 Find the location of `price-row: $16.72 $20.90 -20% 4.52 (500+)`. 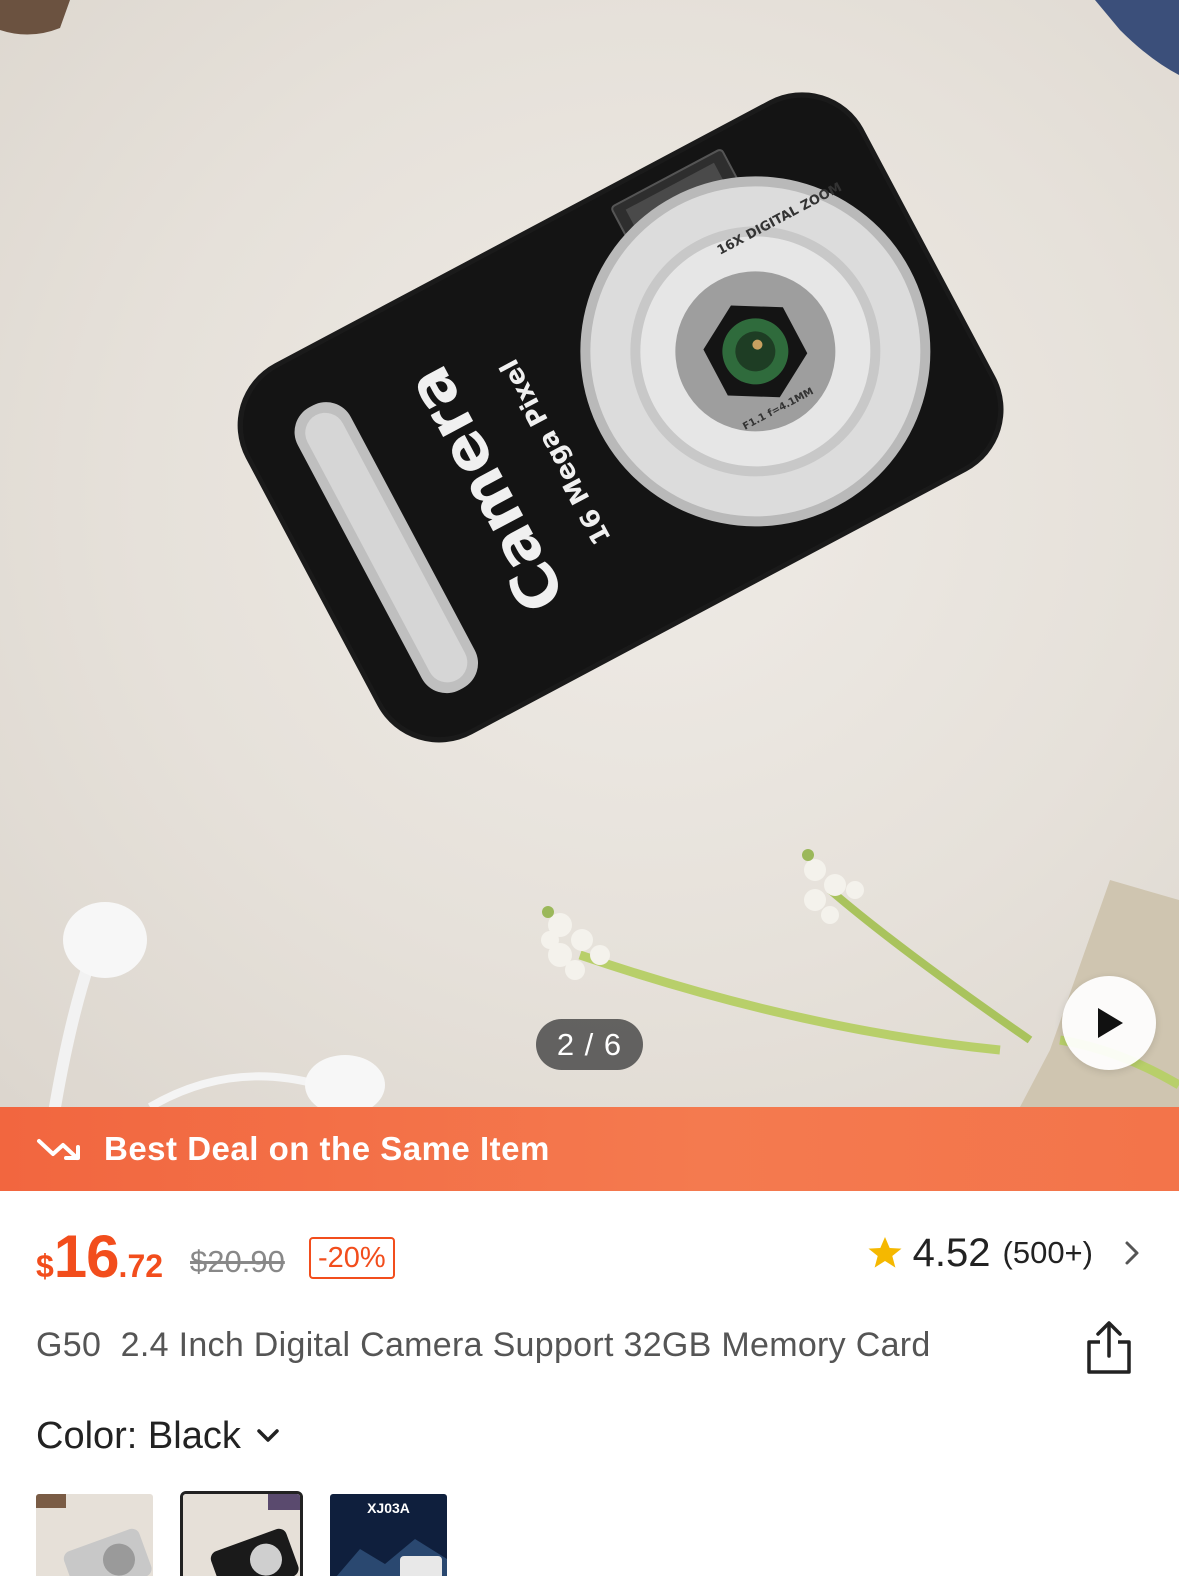

price-row: $16.72 $20.90 -20% 4.52 (500+) is located at coordinates (589, 1257).